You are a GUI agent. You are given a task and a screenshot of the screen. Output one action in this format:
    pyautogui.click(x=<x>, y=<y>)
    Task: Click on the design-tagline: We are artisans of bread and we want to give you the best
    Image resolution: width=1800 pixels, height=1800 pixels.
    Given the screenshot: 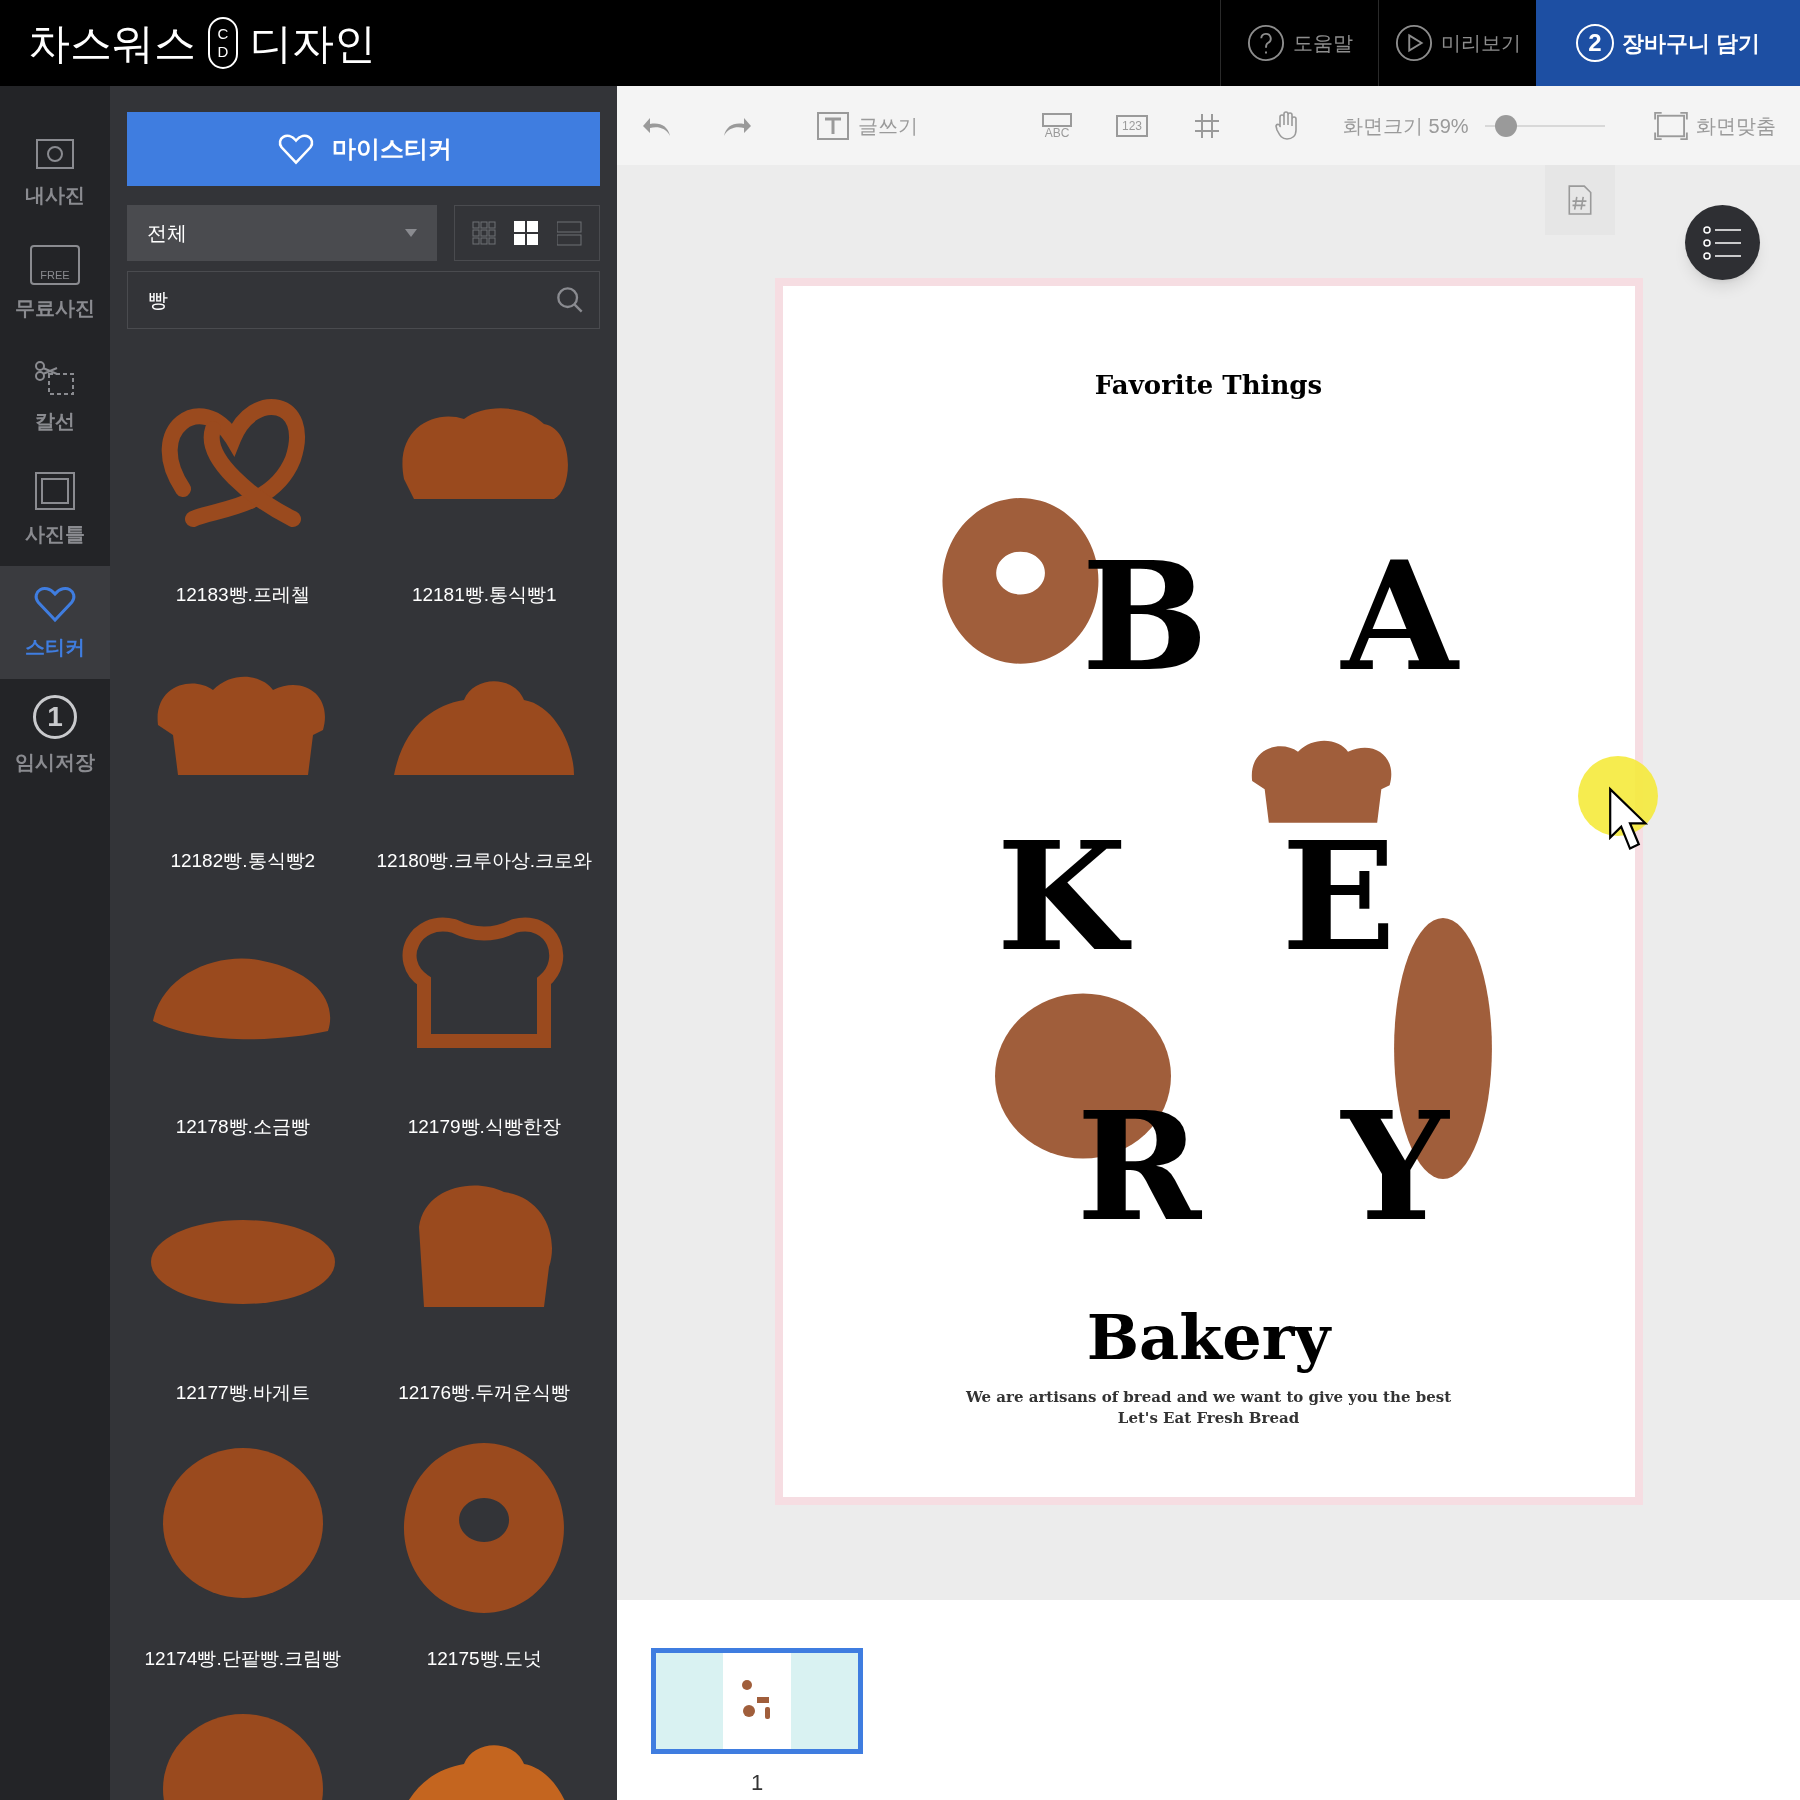 What is the action you would take?
    pyautogui.click(x=1208, y=1397)
    